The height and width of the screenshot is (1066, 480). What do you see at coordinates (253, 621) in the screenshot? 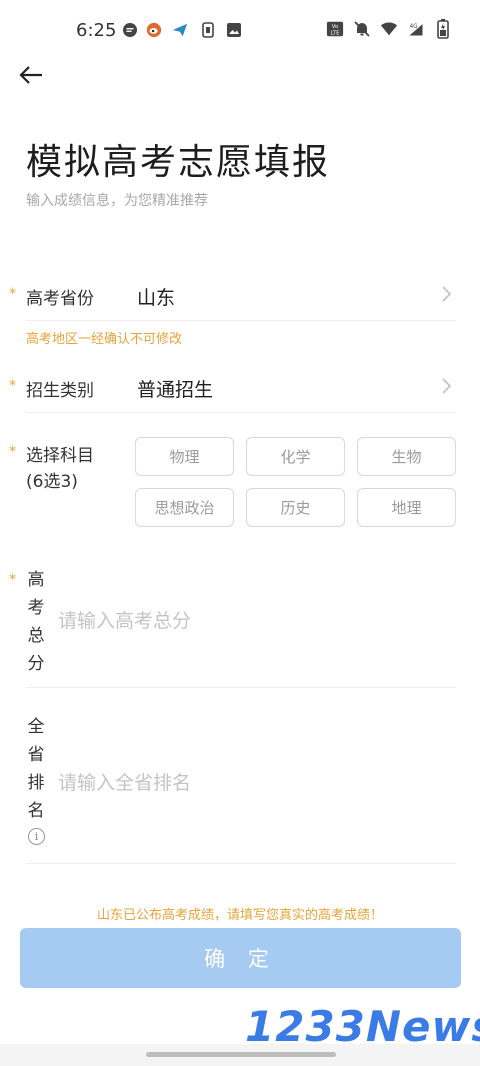
I see `score-input` at bounding box center [253, 621].